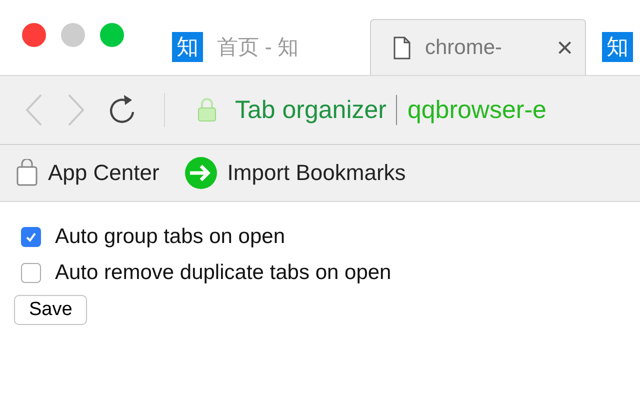  What do you see at coordinates (73, 35) in the screenshot?
I see `minimize-button` at bounding box center [73, 35].